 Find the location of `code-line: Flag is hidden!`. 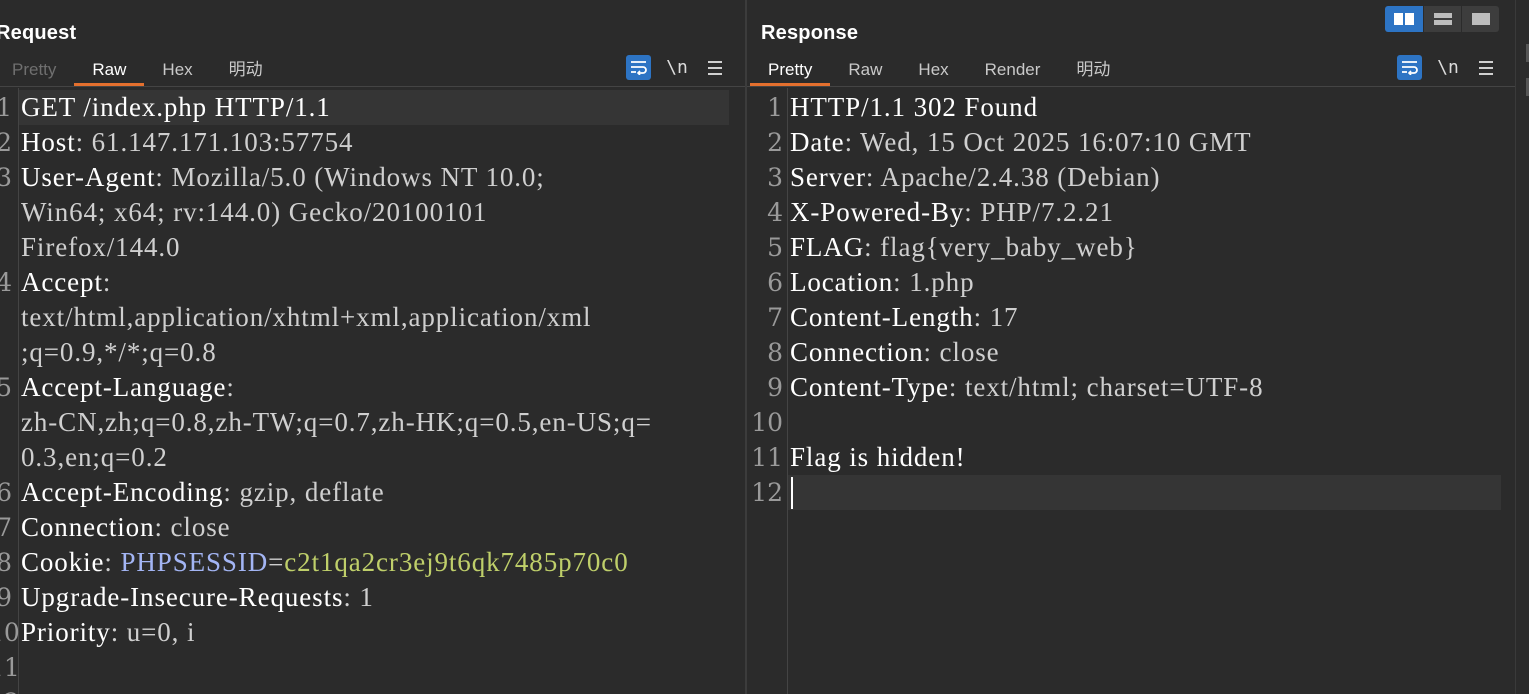

code-line: Flag is hidden! is located at coordinates (878, 457).